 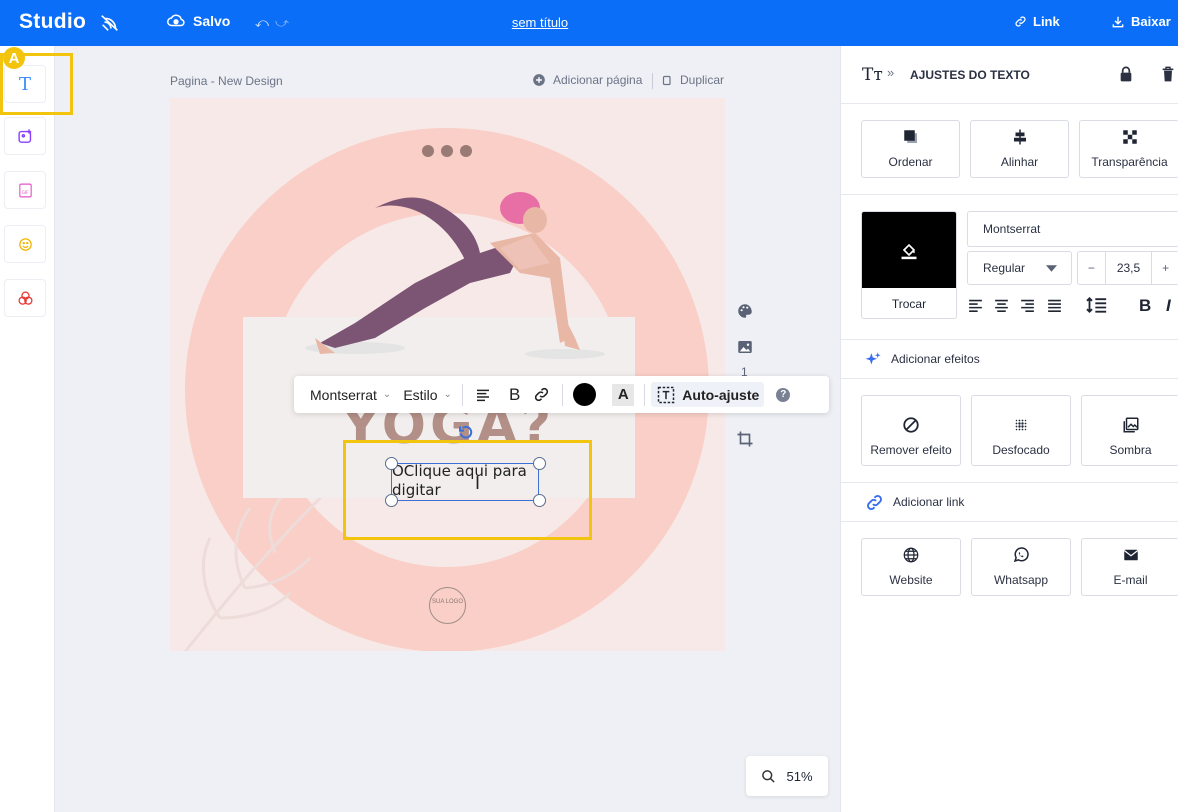 I want to click on lock-icon, so click(x=1126, y=74).